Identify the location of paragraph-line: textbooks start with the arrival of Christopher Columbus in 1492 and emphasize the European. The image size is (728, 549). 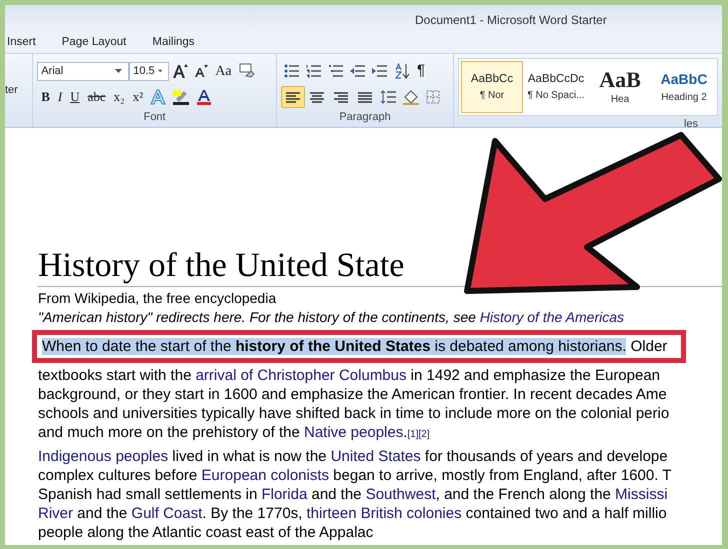
(350, 375).